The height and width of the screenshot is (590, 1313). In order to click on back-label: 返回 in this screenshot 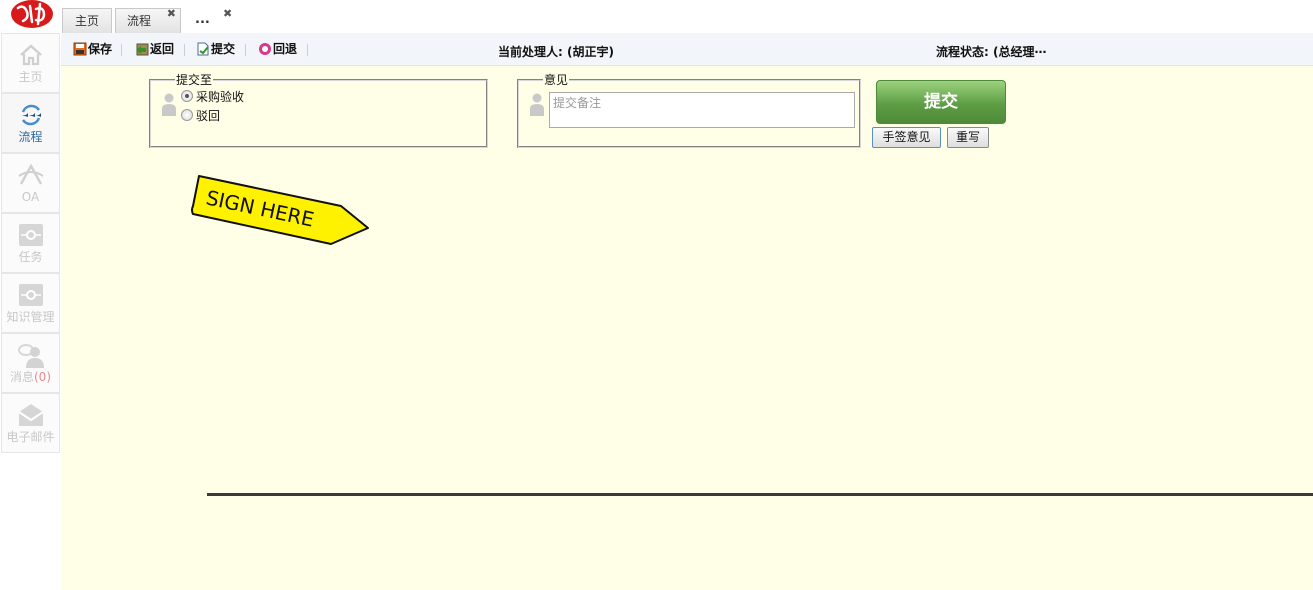, I will do `click(162, 49)`.